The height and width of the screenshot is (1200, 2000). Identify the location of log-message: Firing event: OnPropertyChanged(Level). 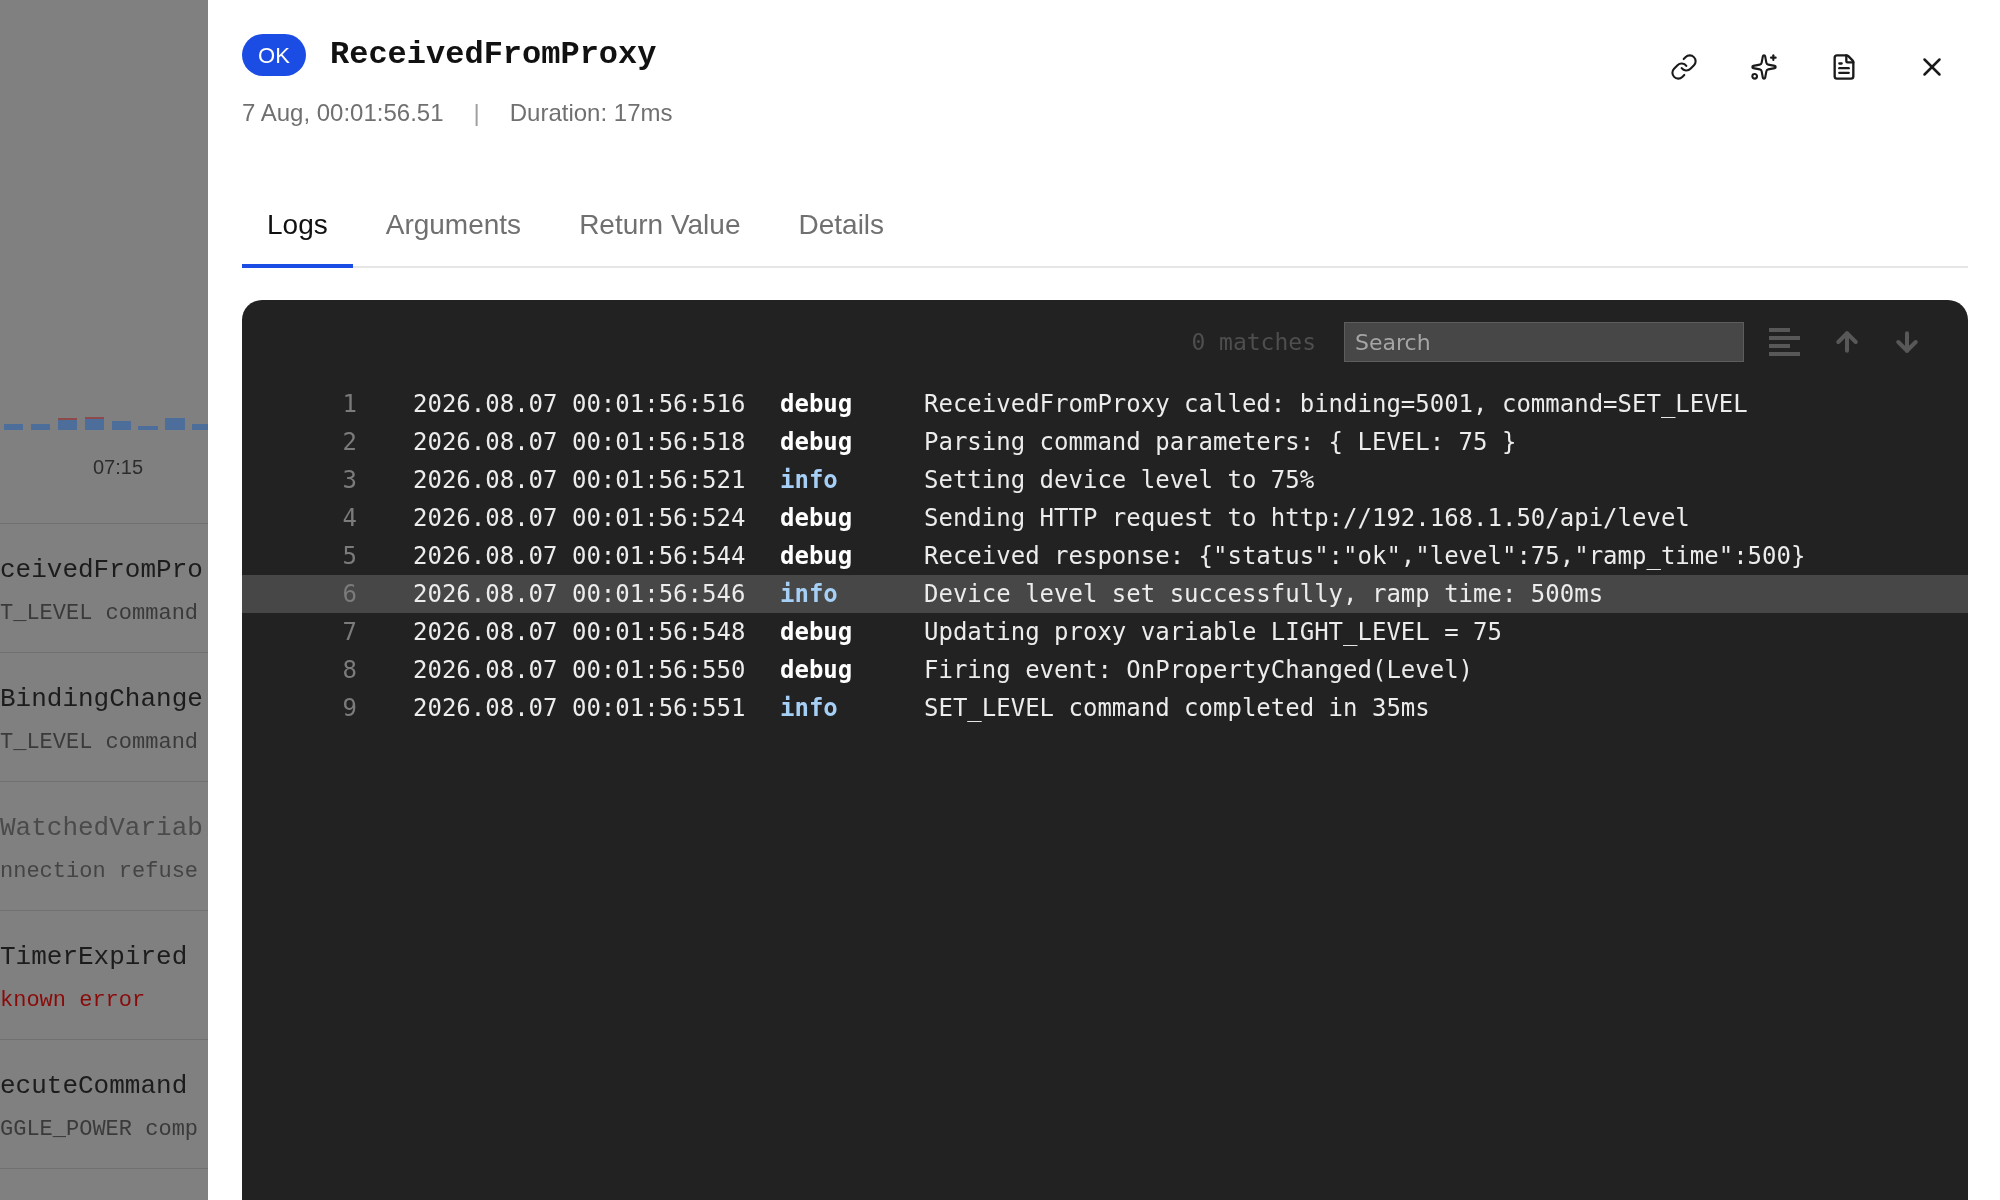
(1199, 670).